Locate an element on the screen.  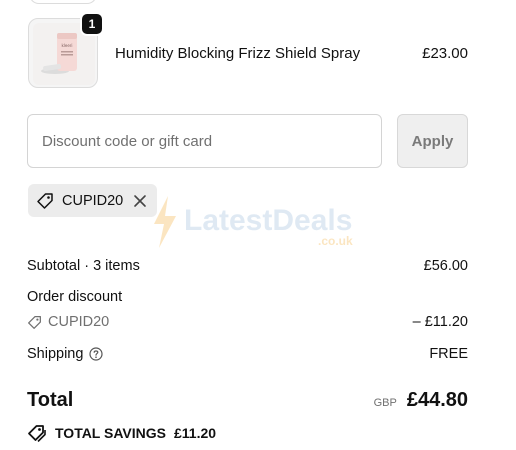
order-discount-label: Order discount is located at coordinates (75, 297).